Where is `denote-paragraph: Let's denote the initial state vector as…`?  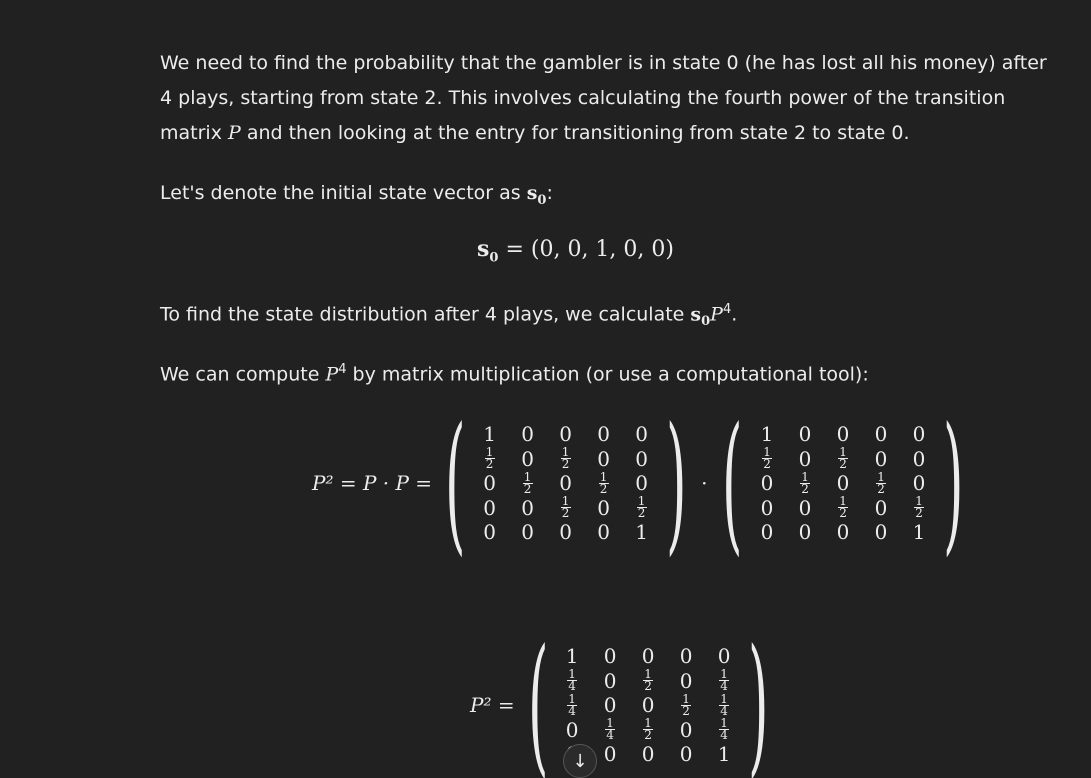 denote-paragraph: Let's denote the initial state vector as… is located at coordinates (610, 197).